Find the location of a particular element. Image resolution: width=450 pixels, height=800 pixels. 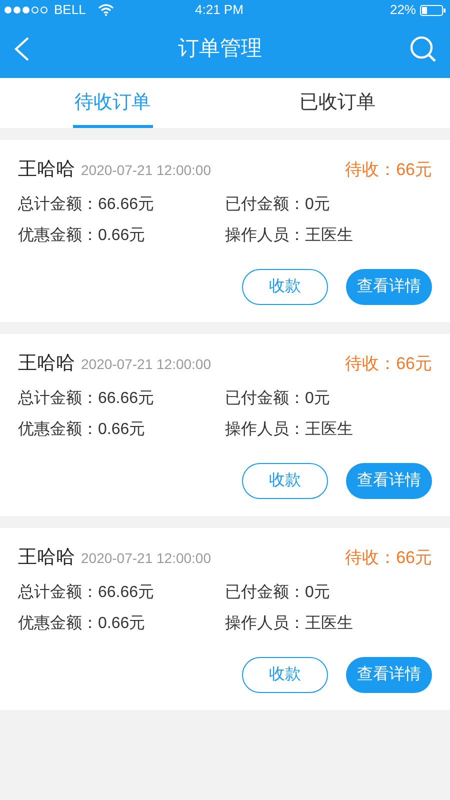

battery-percent: 22% is located at coordinates (403, 10).